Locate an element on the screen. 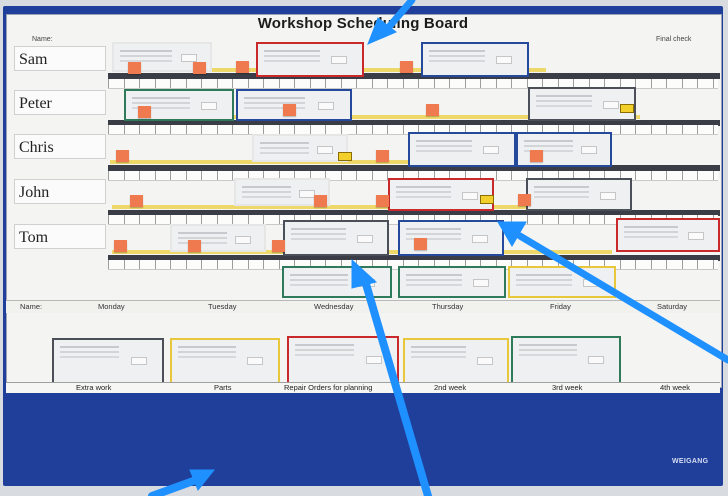 Image resolution: width=728 pixels, height=496 pixels. arrow-head-rail is located at coordinates (364, 273).